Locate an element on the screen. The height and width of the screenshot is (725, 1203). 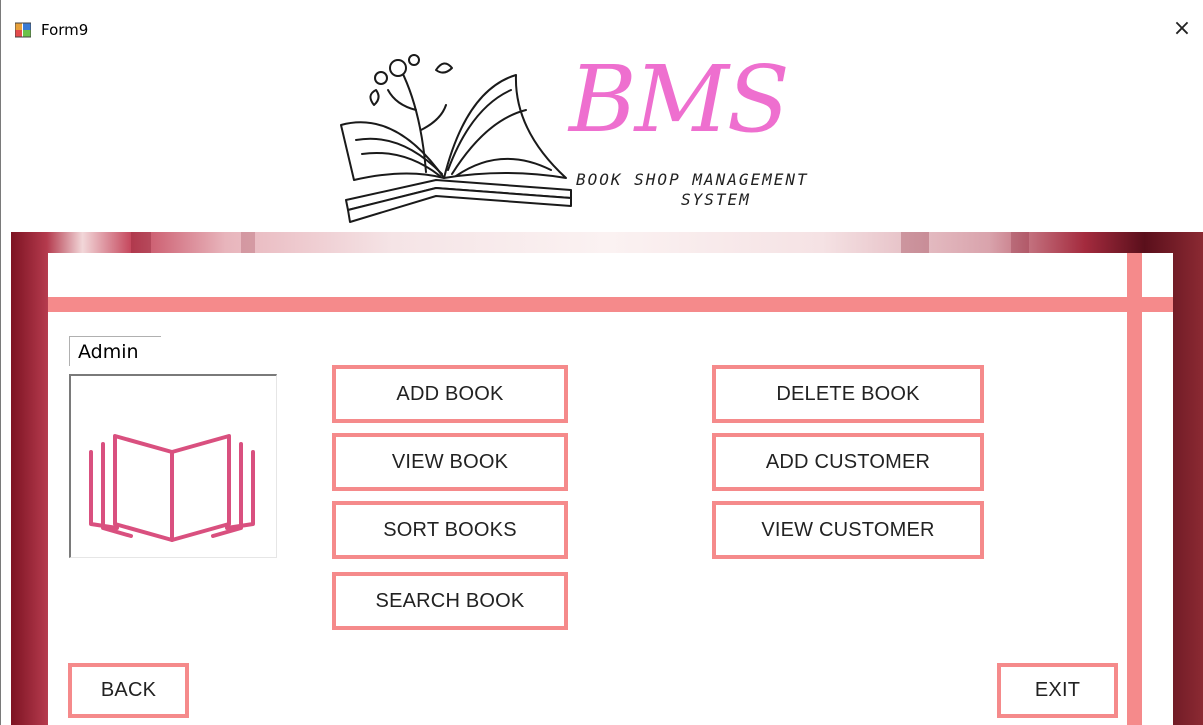
horizontal-divider is located at coordinates (610, 304).